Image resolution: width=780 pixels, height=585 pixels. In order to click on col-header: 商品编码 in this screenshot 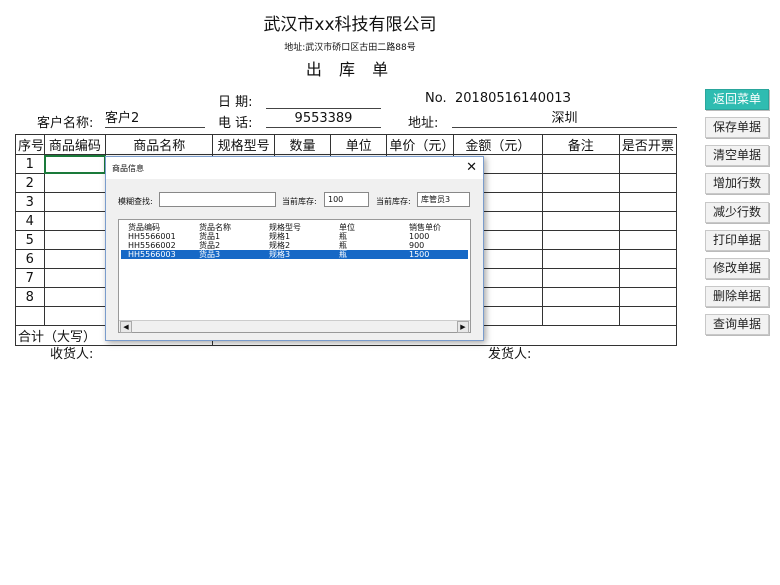, I will do `click(75, 144)`.